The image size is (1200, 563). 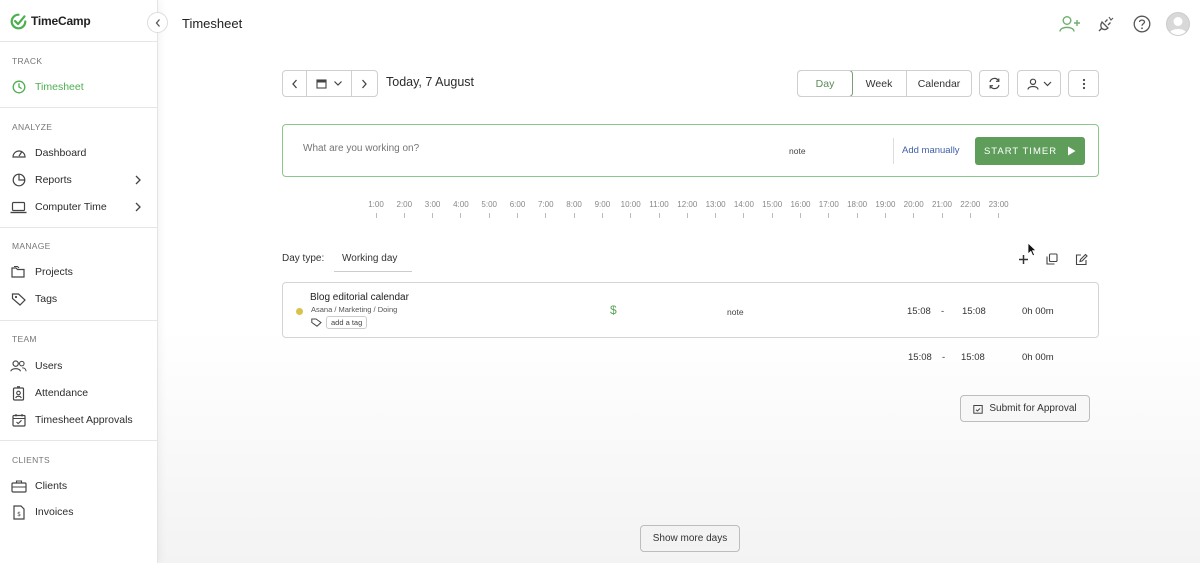 What do you see at coordinates (1072, 151) in the screenshot?
I see `play-icon` at bounding box center [1072, 151].